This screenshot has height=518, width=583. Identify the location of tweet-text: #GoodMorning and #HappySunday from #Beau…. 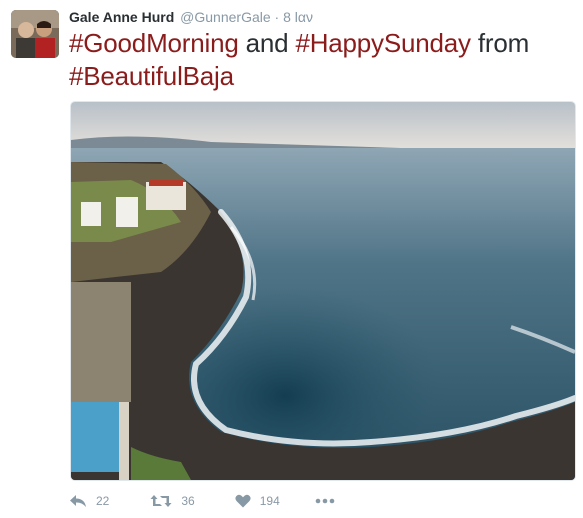
(319, 60).